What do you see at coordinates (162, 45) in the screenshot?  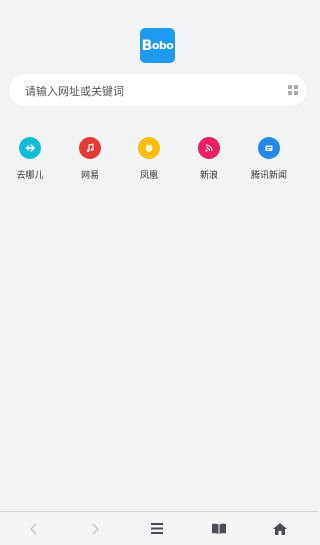 I see `logo-text-rest: obo` at bounding box center [162, 45].